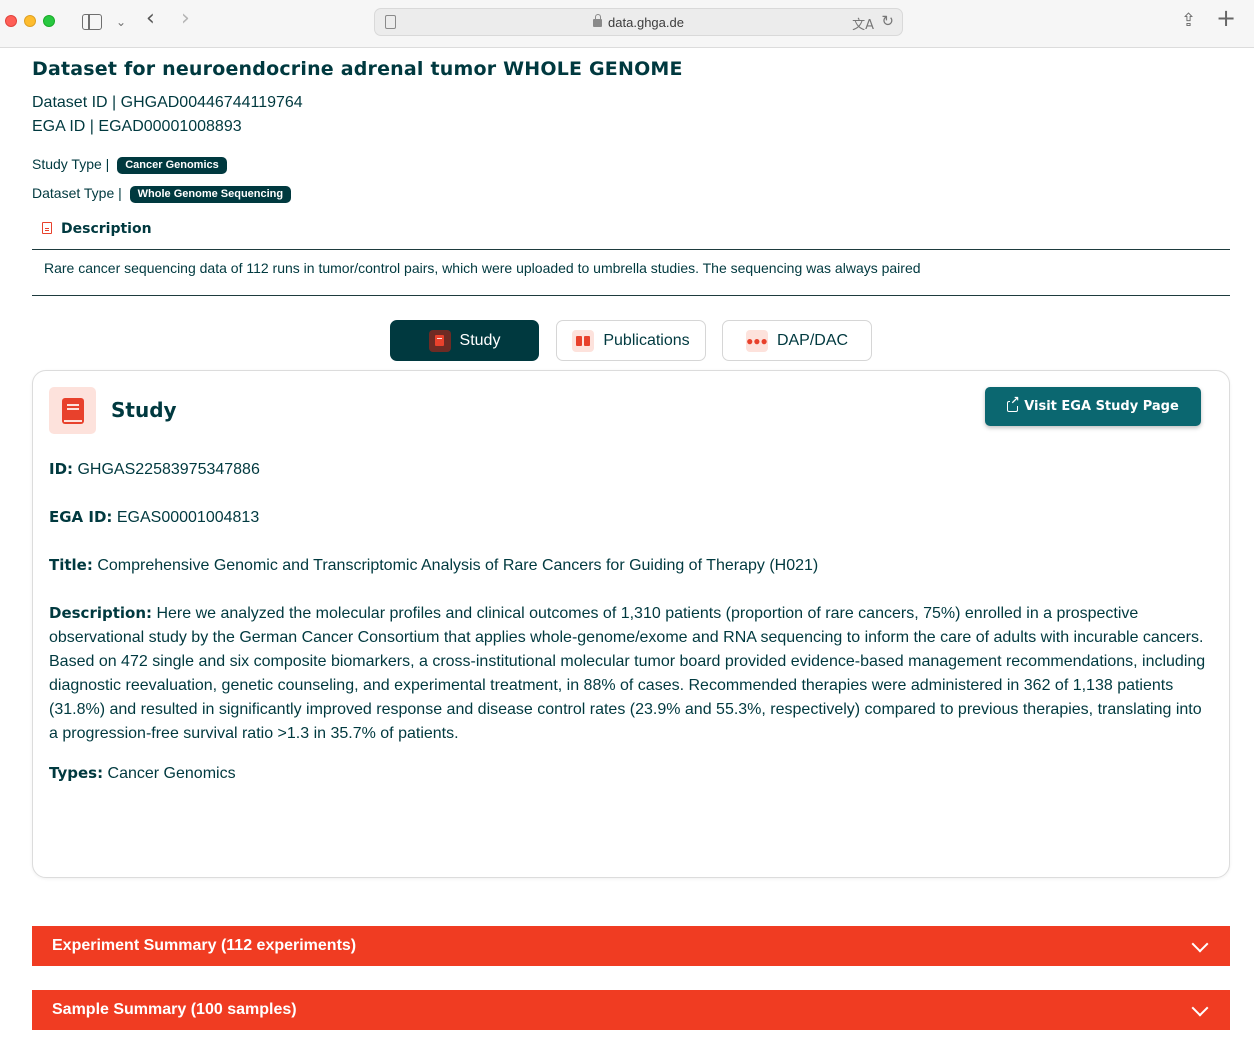 Image resolution: width=1254 pixels, height=1047 pixels. Describe the element at coordinates (1226, 18) in the screenshot. I see `new-tab-icon: +` at that location.